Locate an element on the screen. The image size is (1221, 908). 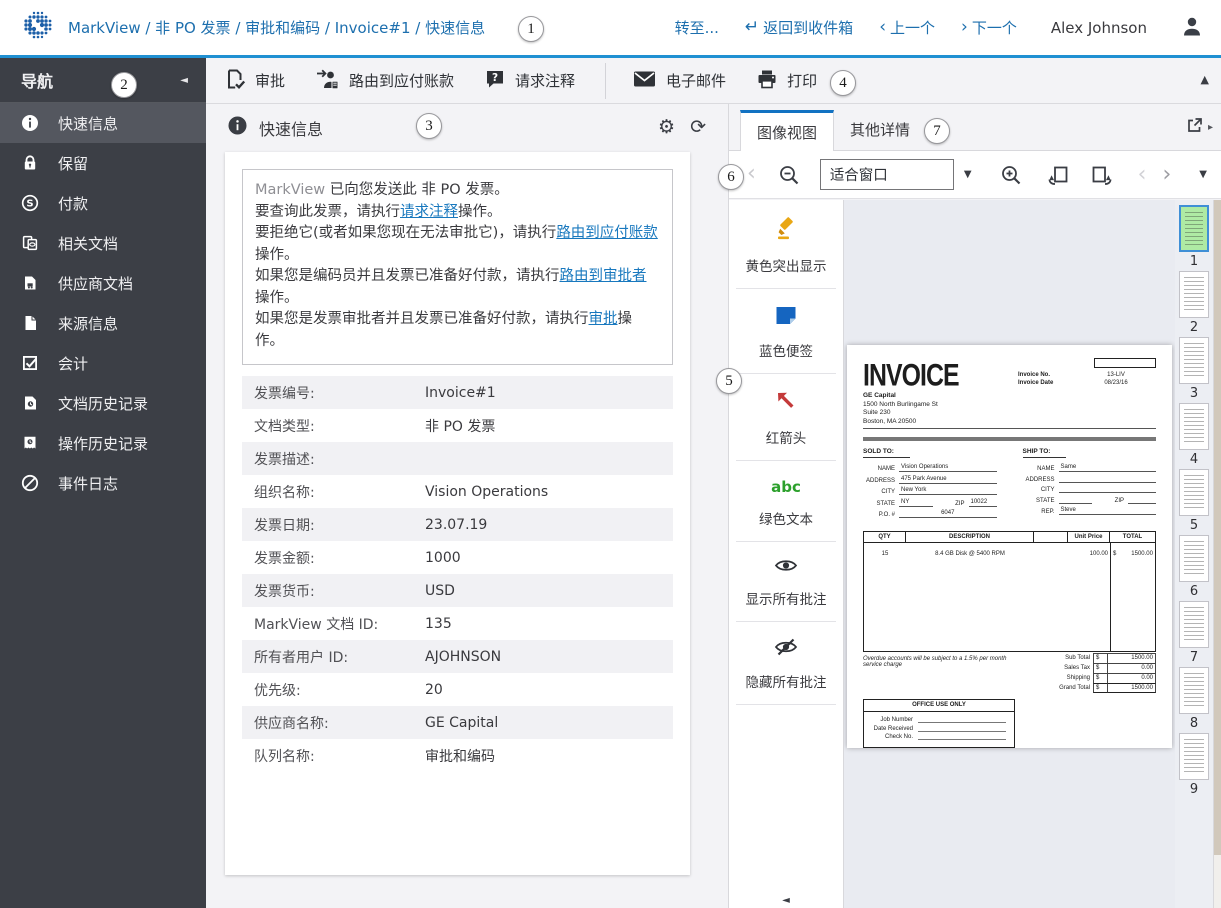
field-row-invoice-description: 发票描述: is located at coordinates (457, 458).